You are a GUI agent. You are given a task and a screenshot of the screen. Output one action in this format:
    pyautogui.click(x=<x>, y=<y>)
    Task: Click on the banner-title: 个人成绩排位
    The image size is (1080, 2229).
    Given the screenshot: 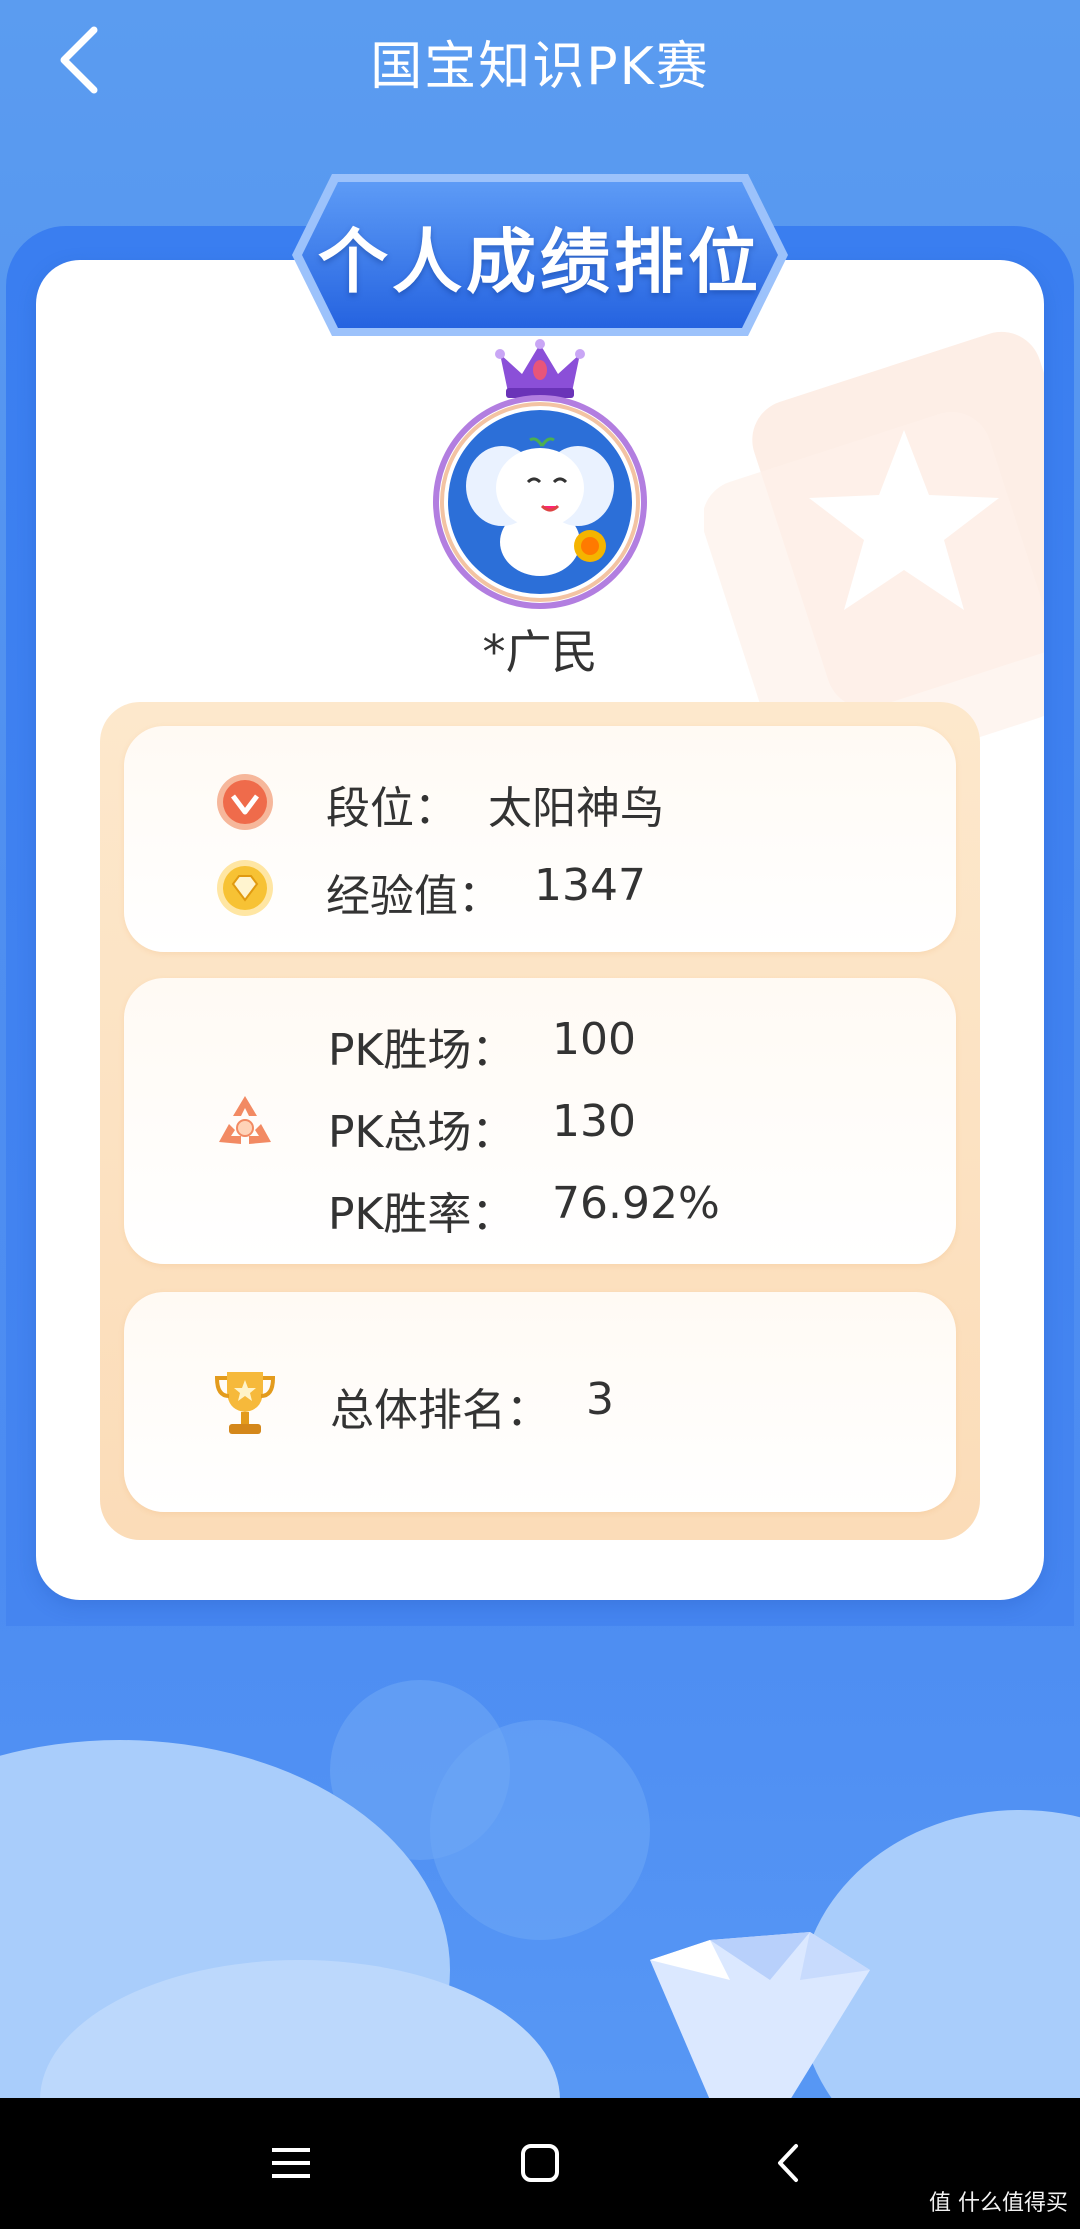 What is the action you would take?
    pyautogui.click(x=540, y=262)
    